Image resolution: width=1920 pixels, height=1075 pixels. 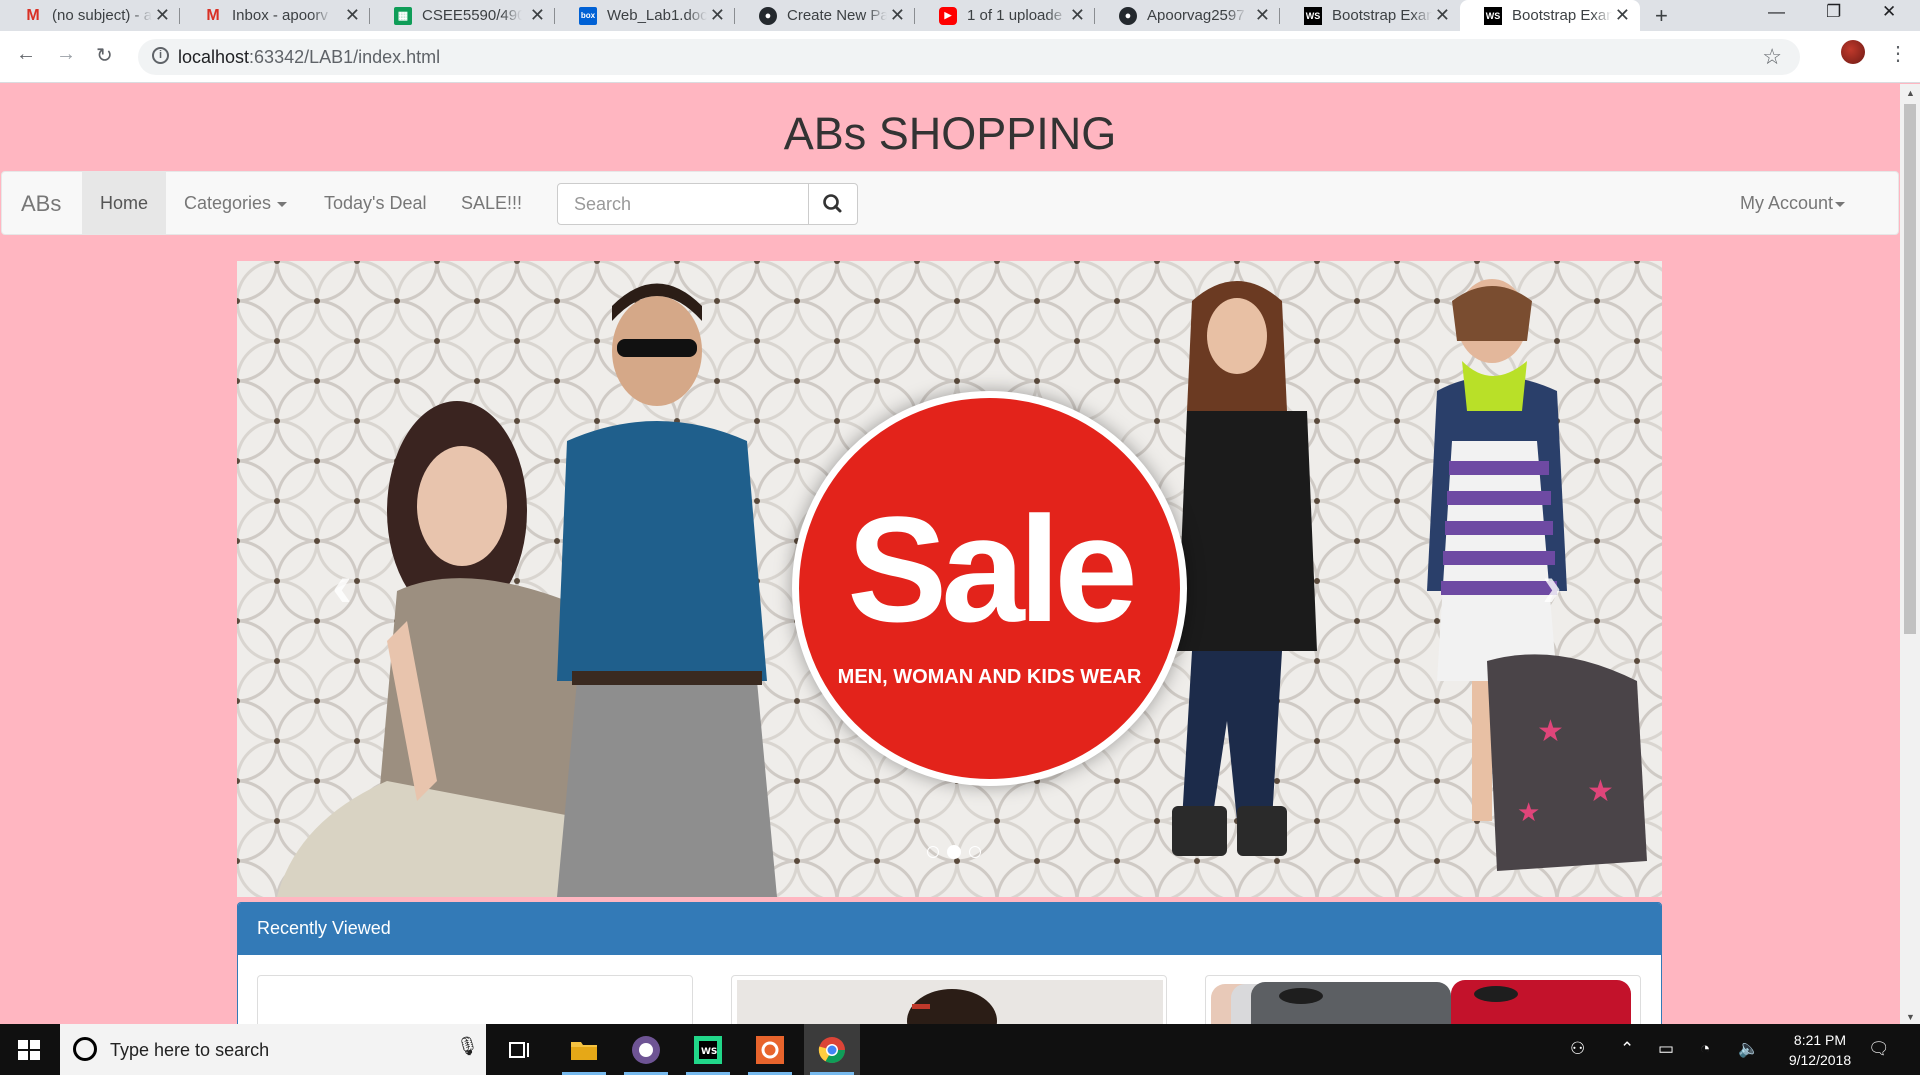 I want to click on minimize-icon: —, so click(x=1776, y=12).